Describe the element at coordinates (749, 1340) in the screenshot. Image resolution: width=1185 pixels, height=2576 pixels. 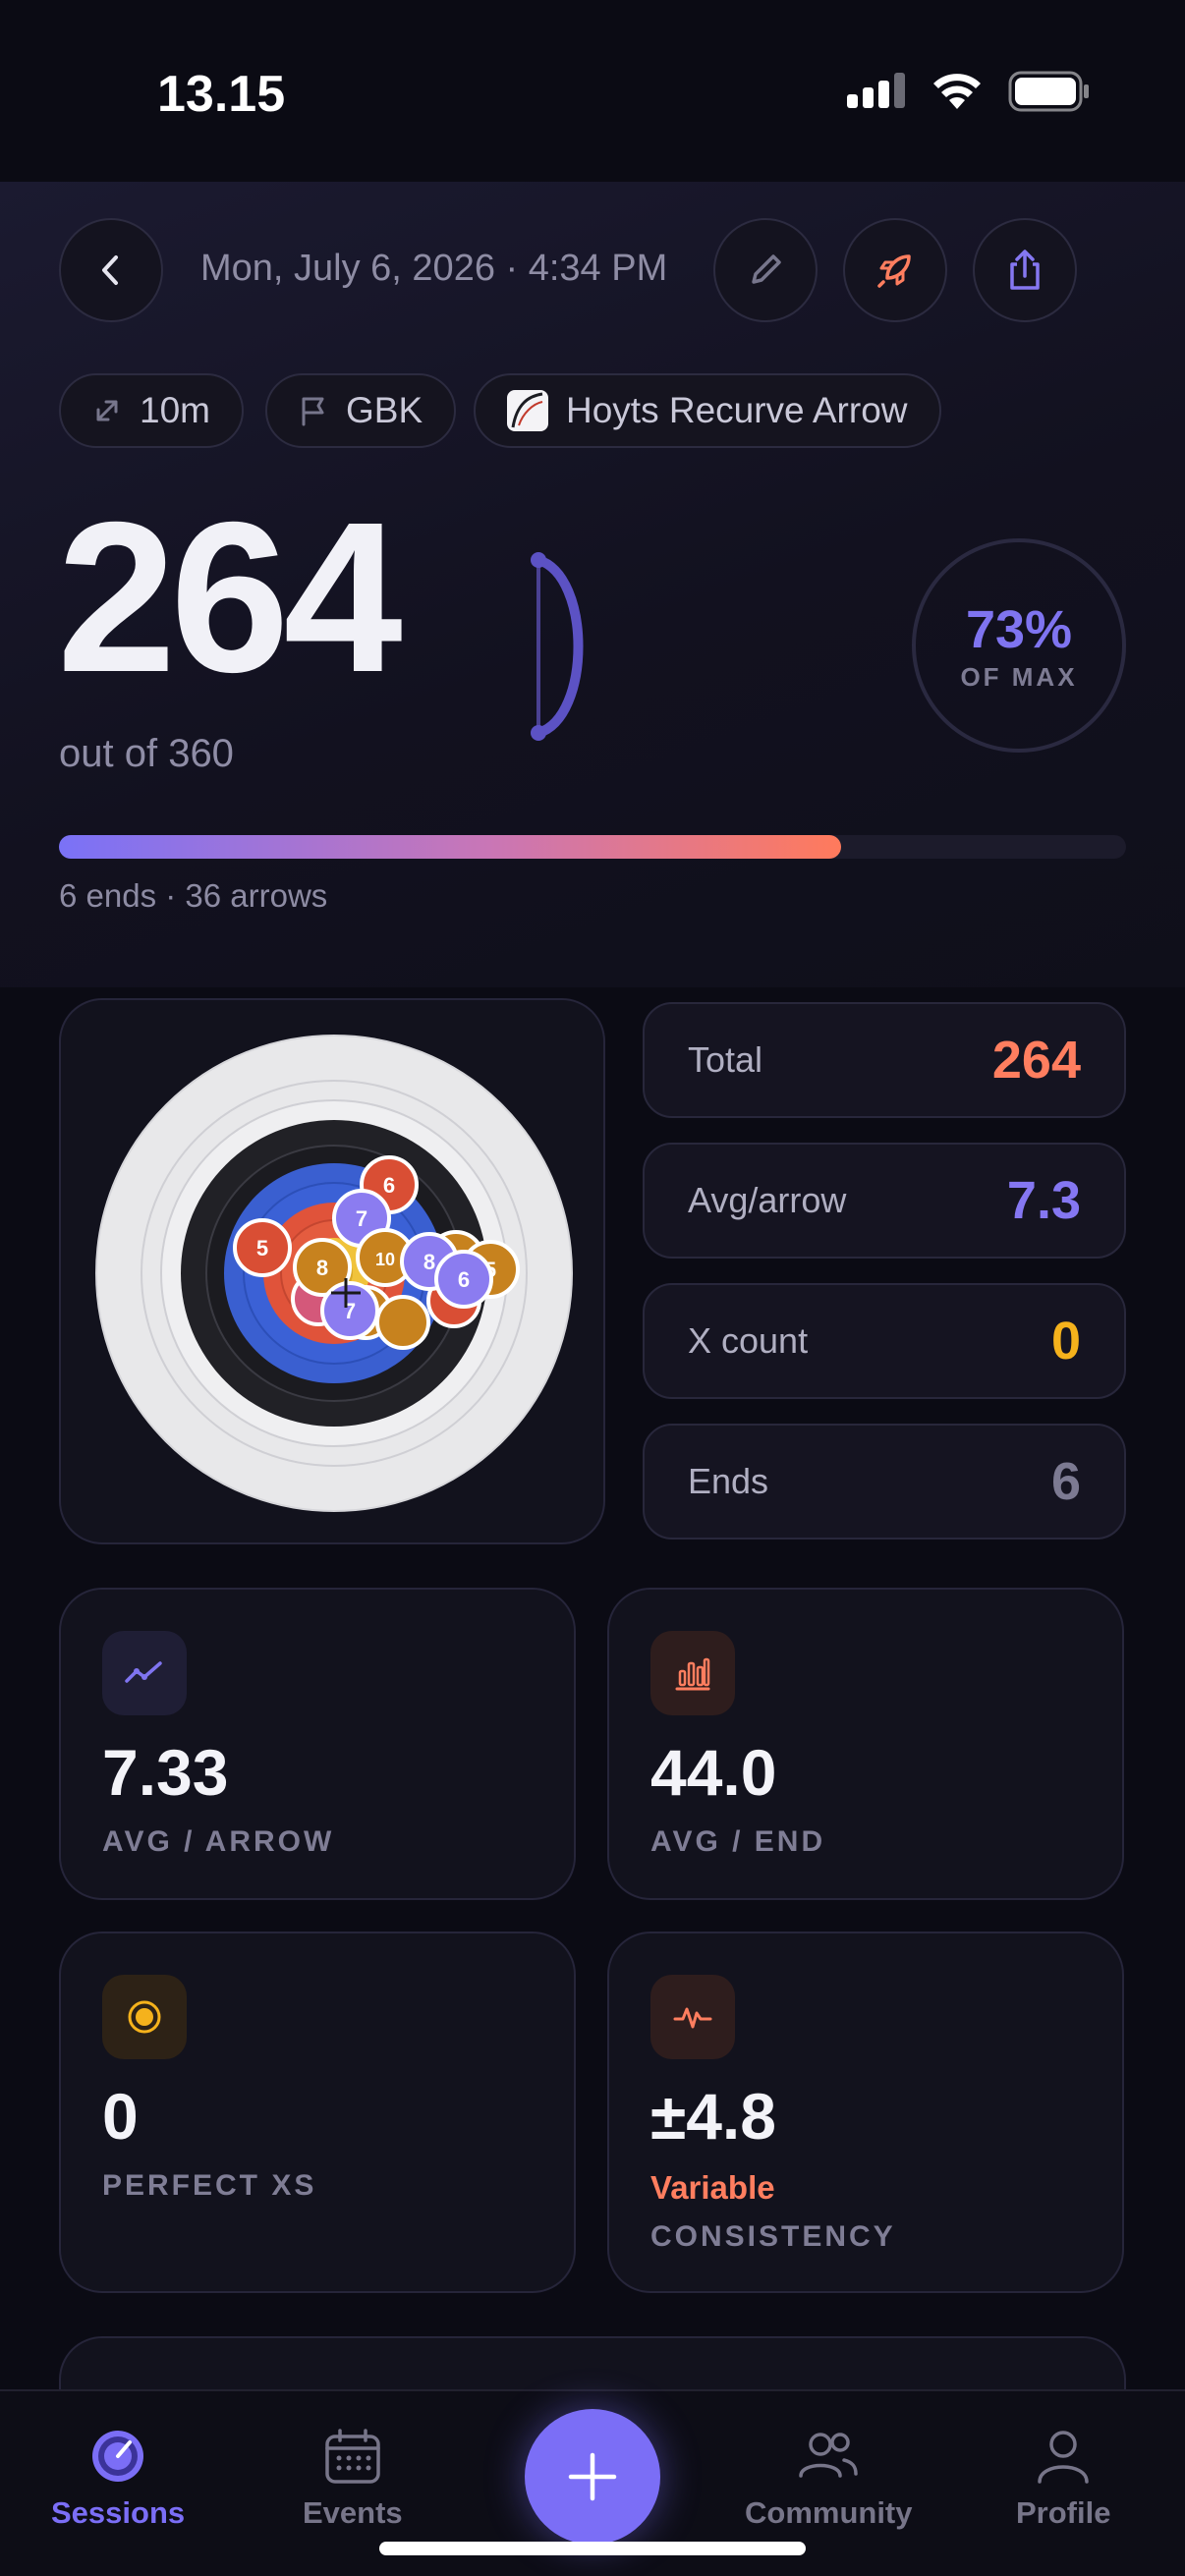
I see `stat-x-count-label: X count` at that location.